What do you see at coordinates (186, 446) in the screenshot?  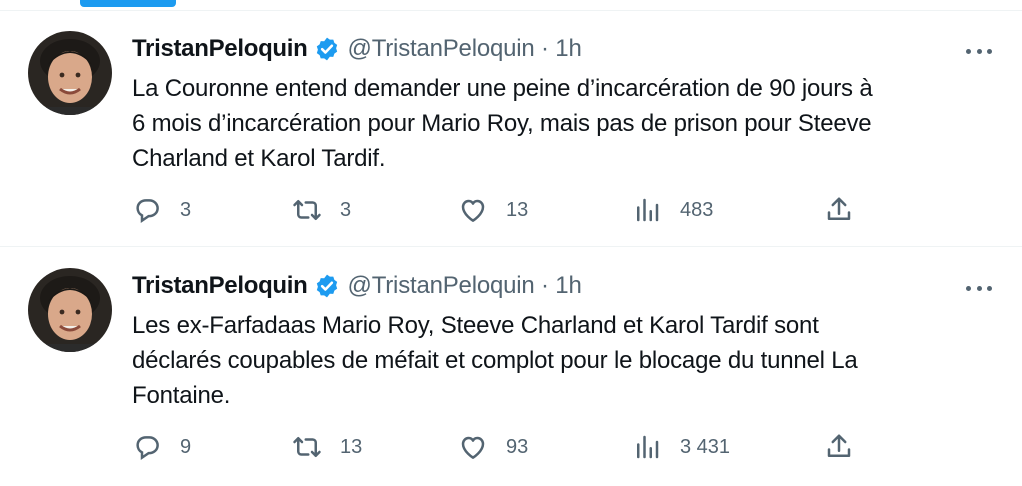 I see `reply-count: 9` at bounding box center [186, 446].